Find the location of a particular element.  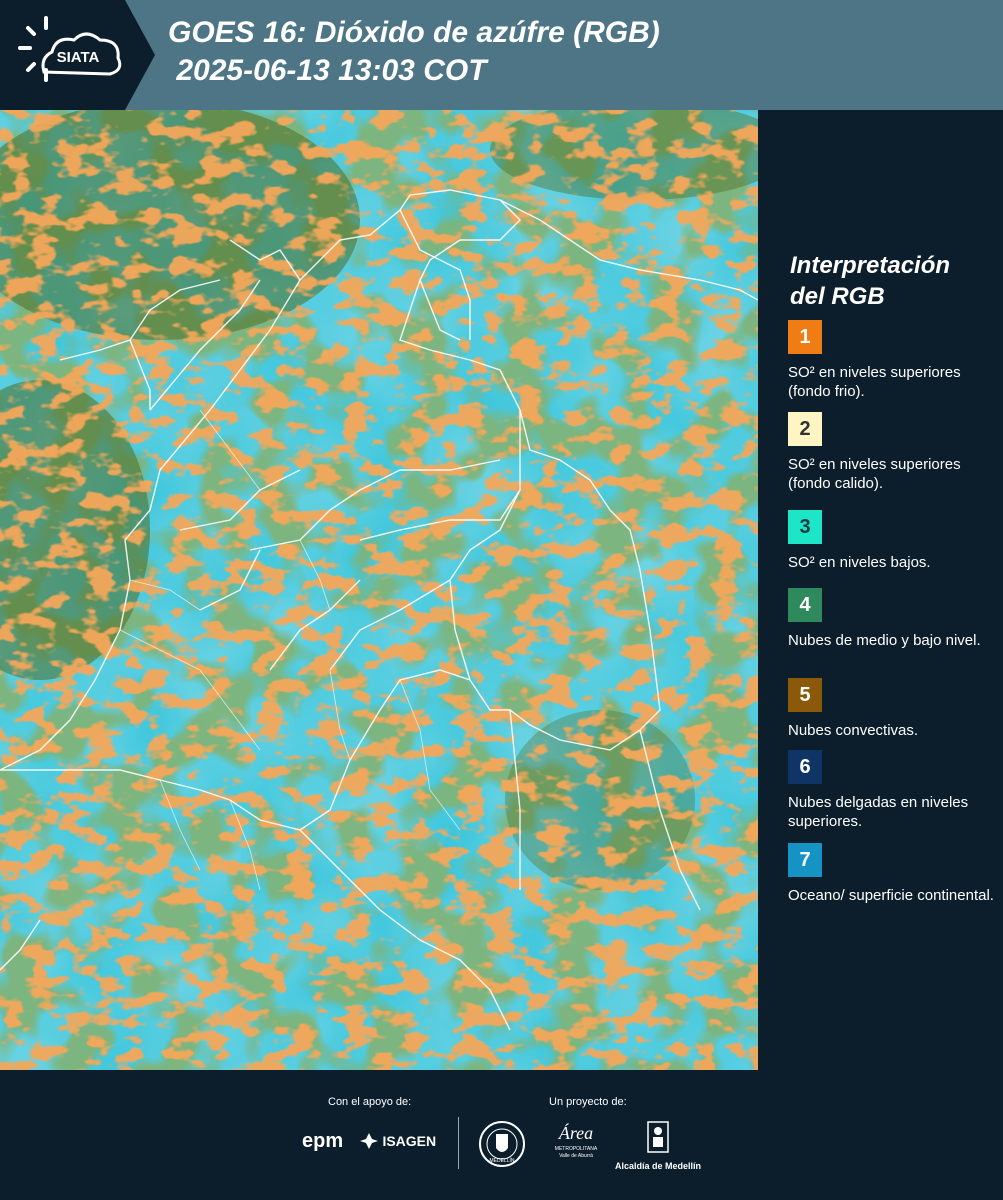

legend-title-line-2: del RGB is located at coordinates (837, 296).